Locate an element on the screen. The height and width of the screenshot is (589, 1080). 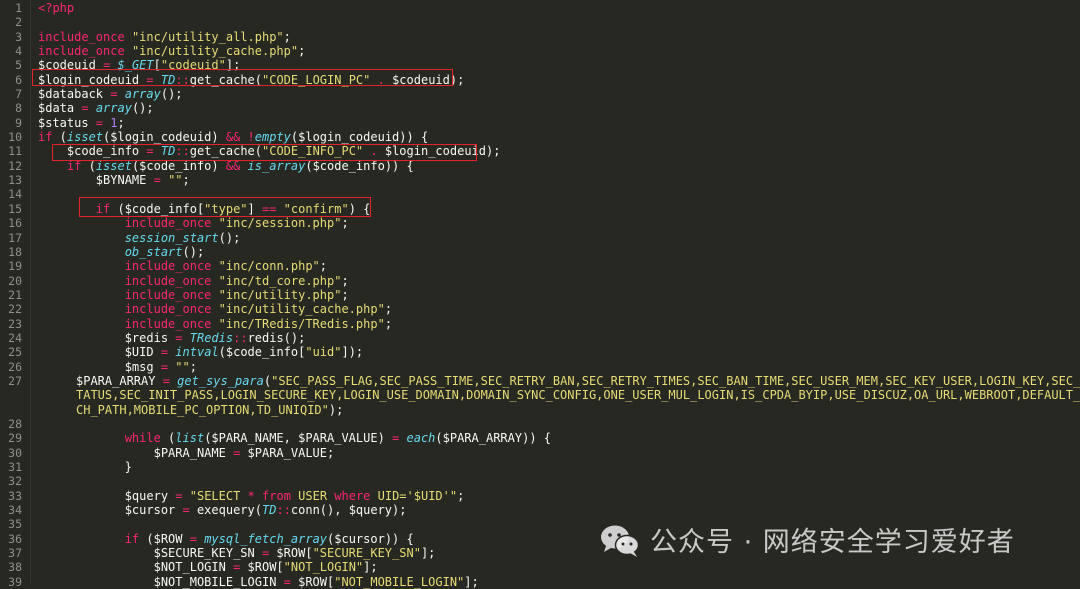
code-token: ($login_codeuid) is located at coordinates (164, 137).